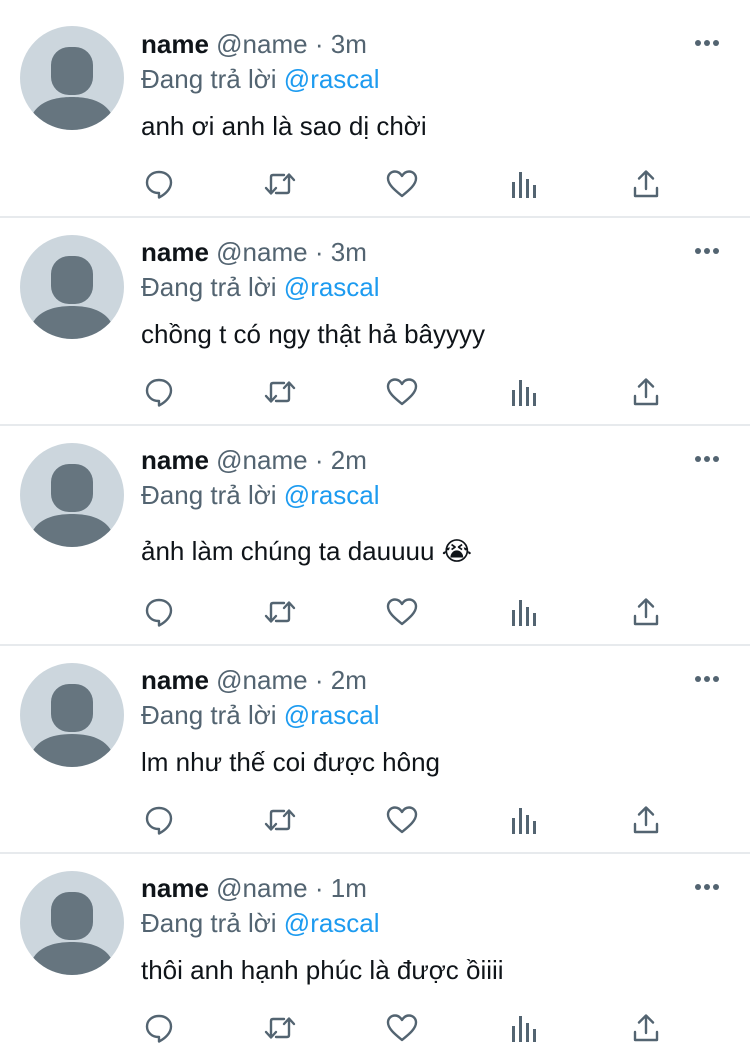 The width and height of the screenshot is (750, 1056). Describe the element at coordinates (307, 551) in the screenshot. I see `tweet-text: ảnh làm chúng ta dauuuu 😭` at that location.